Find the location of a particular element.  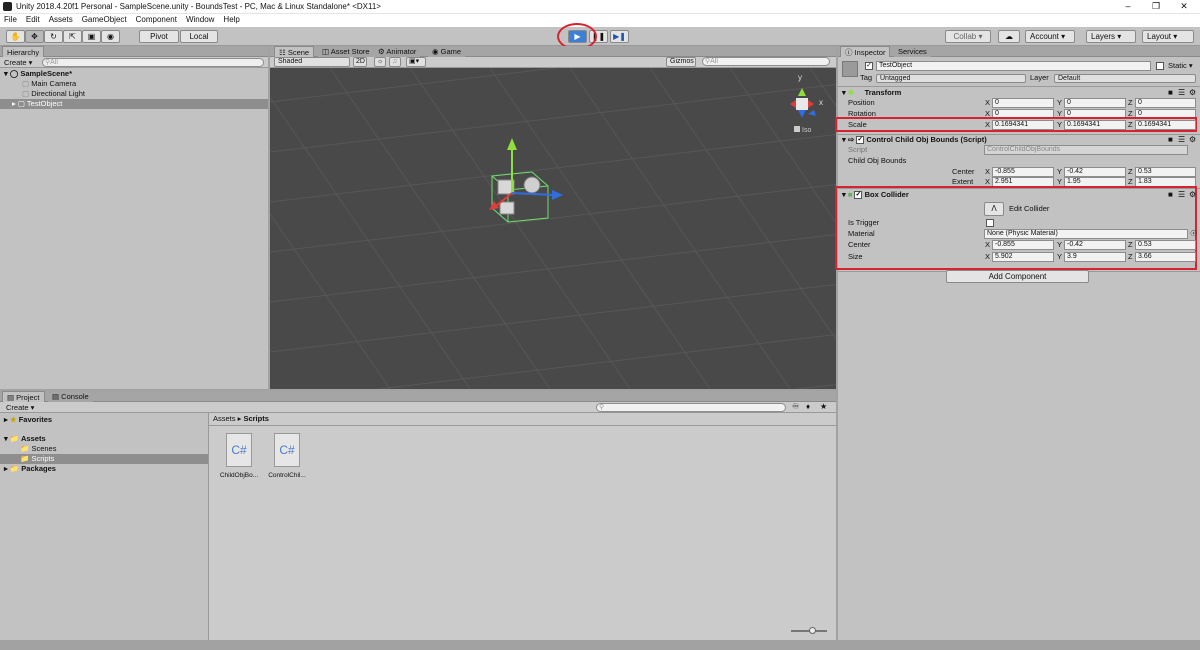

tab-scene: ☷ Scene is located at coordinates (294, 51).